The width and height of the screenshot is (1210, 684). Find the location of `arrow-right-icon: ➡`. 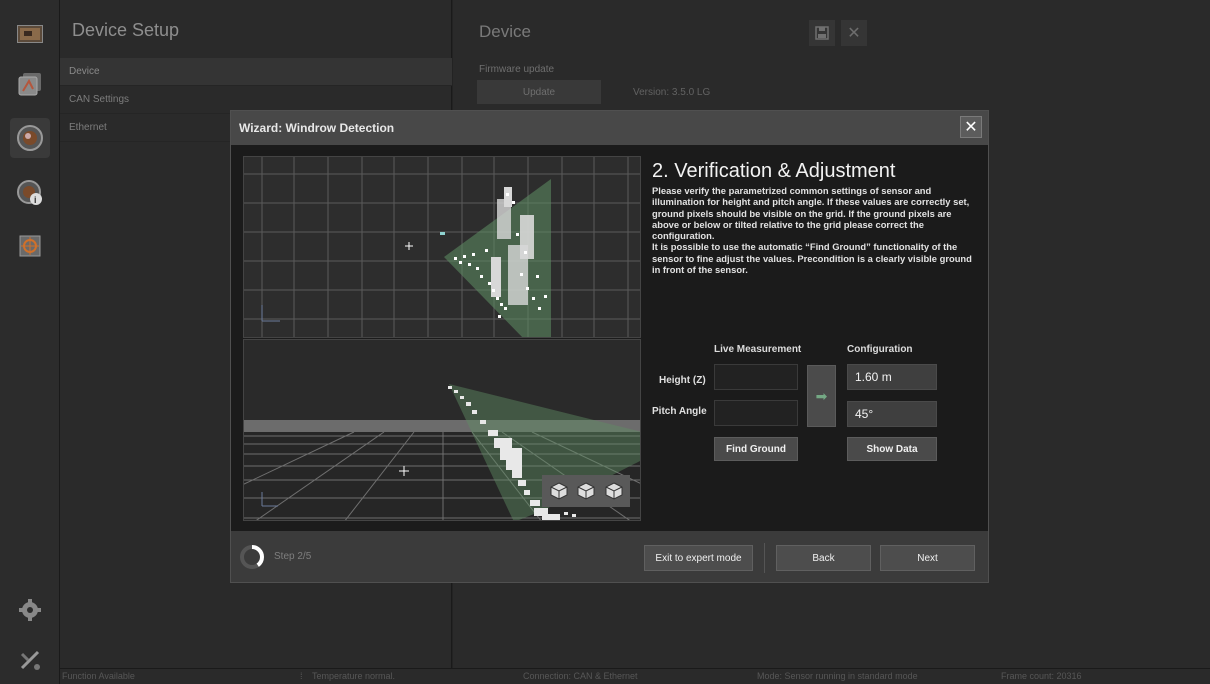

arrow-right-icon: ➡ is located at coordinates (821, 395).